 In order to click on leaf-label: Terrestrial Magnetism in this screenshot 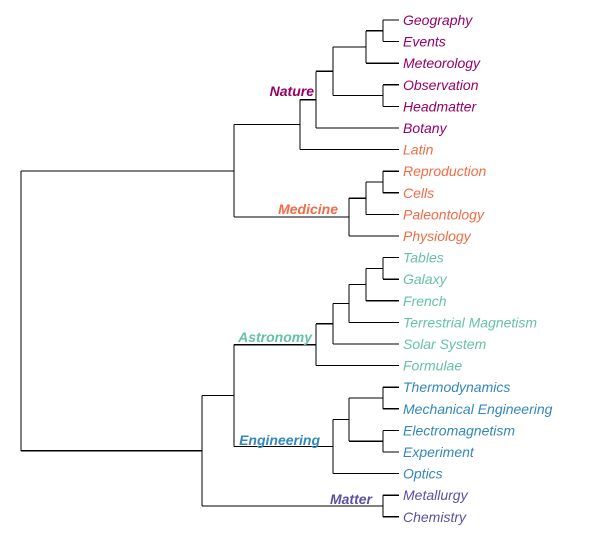, I will do `click(470, 322)`.